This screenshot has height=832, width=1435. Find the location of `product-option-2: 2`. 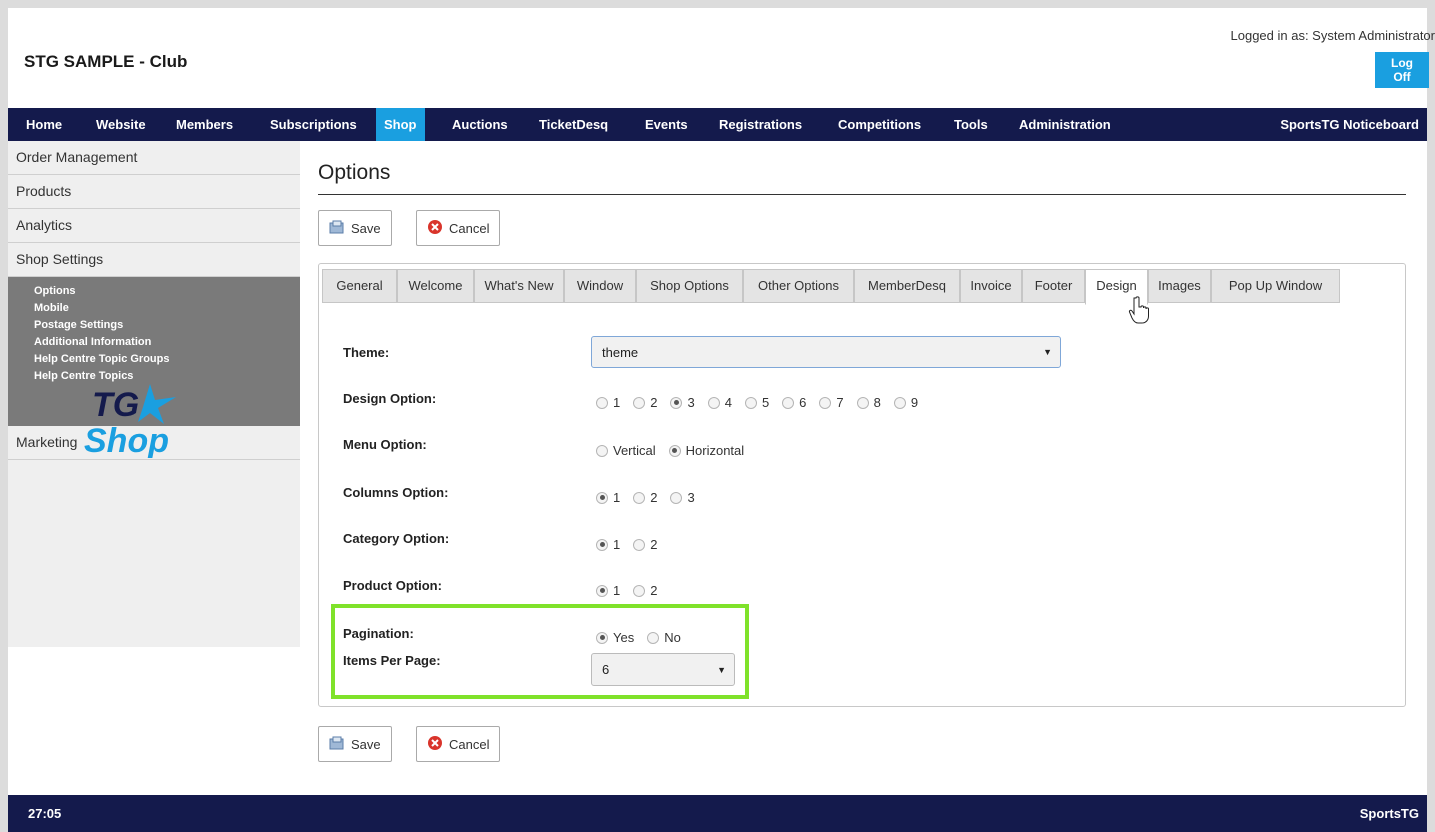

product-option-2: 2 is located at coordinates (645, 590).